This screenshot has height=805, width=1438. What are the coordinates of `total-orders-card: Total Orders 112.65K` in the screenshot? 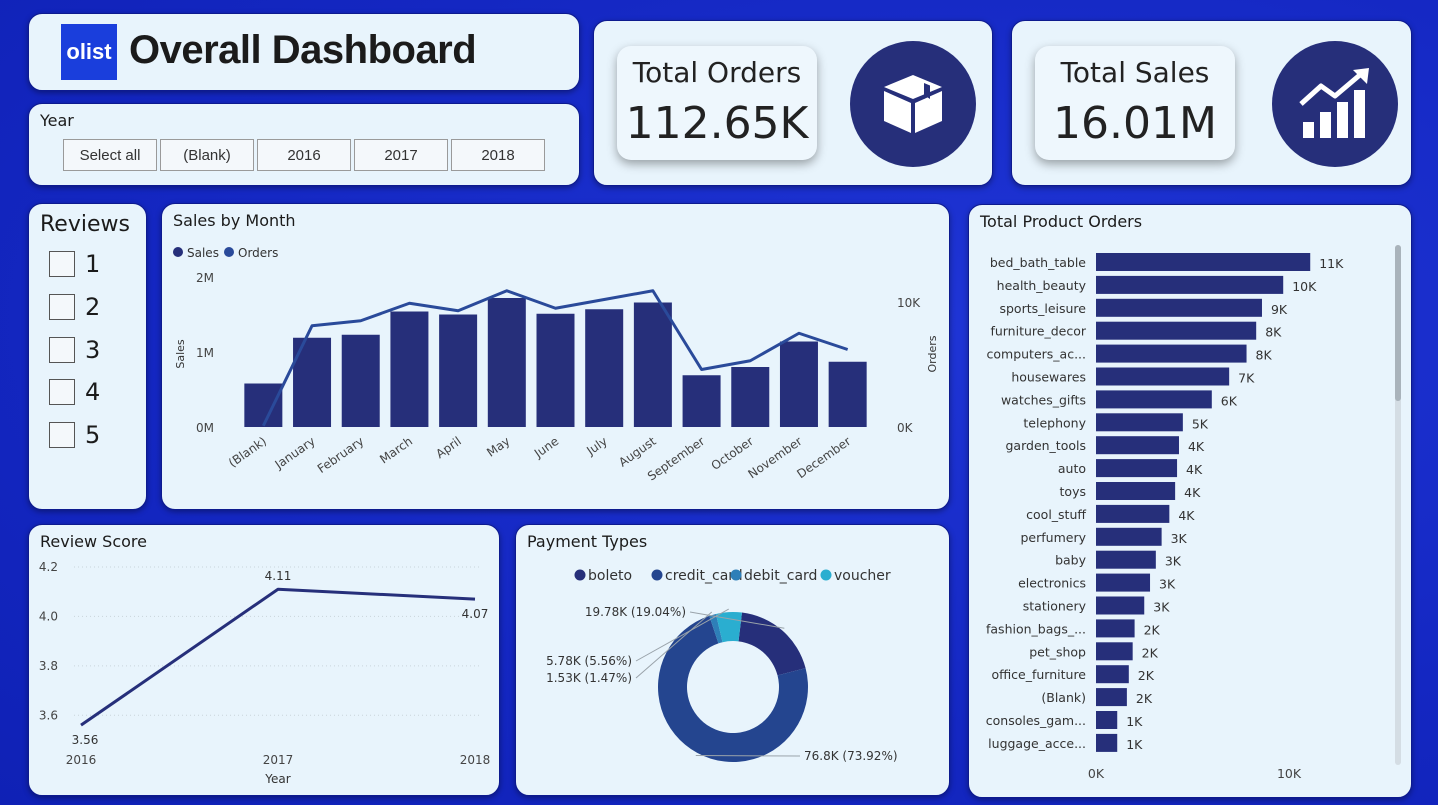 It's located at (793, 103).